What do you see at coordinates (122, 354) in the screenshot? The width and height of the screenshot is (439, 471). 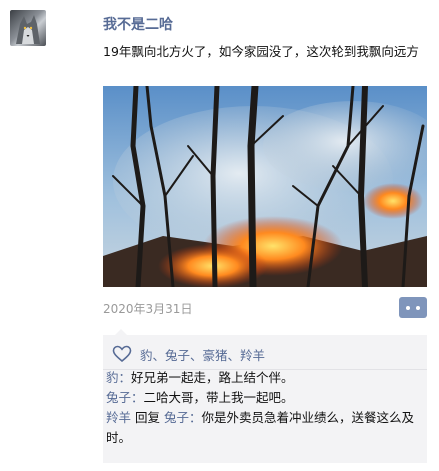 I see `heart-outline-icon` at bounding box center [122, 354].